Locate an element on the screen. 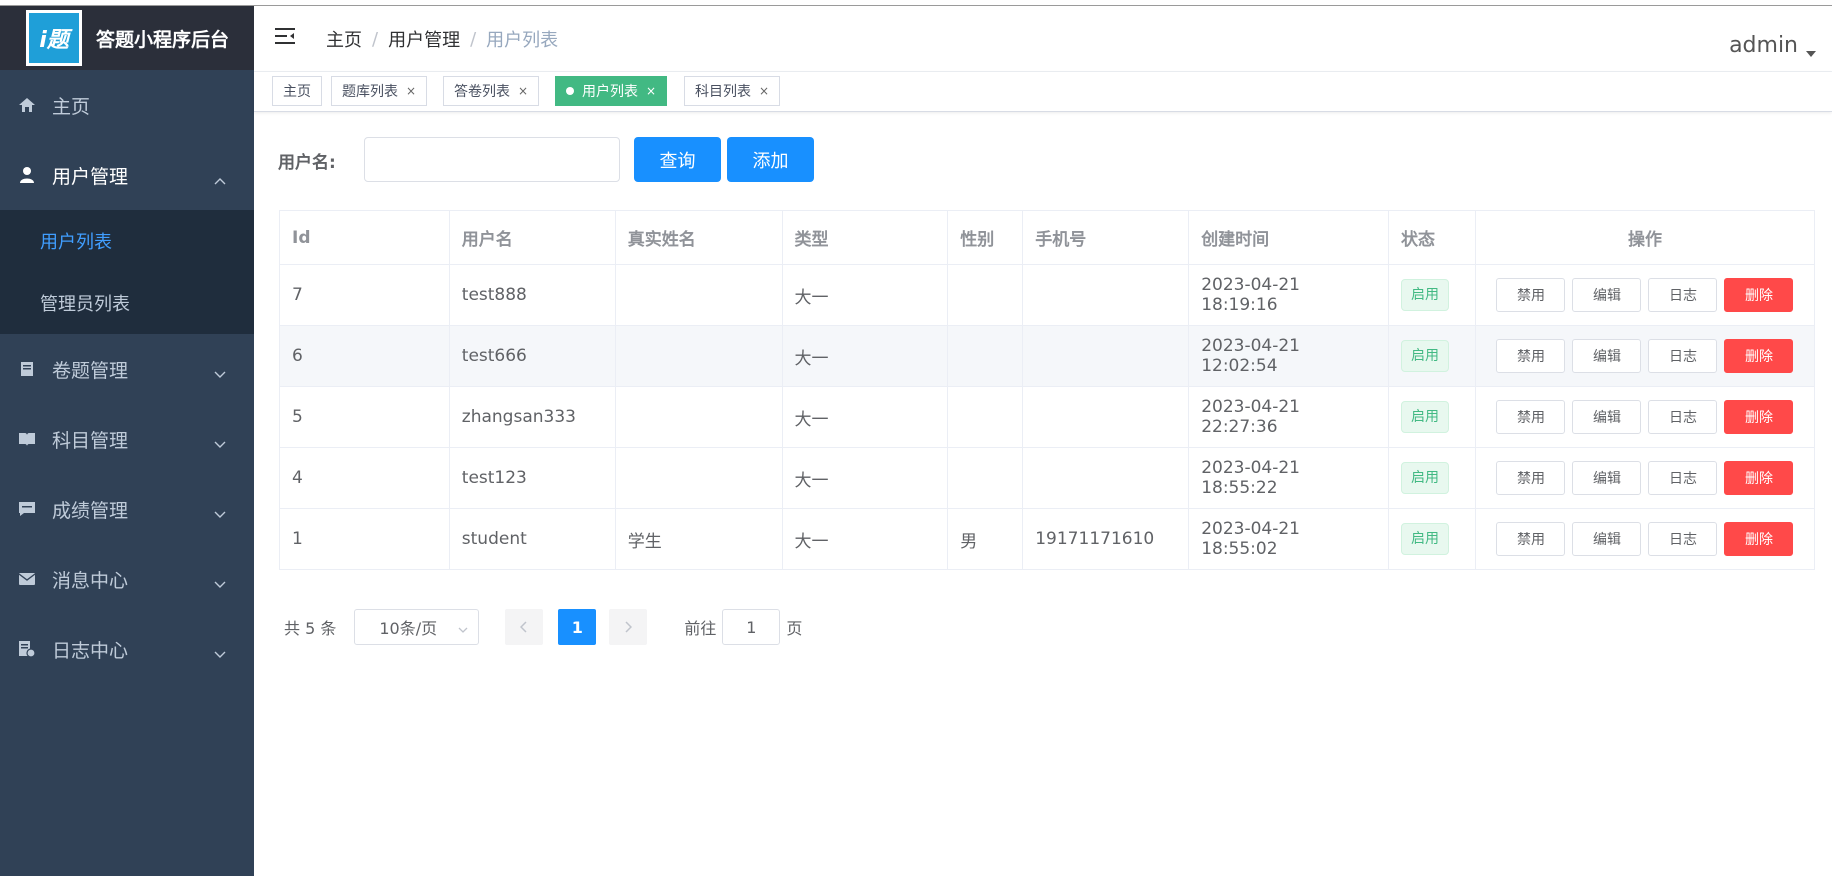 The width and height of the screenshot is (1832, 876). cell-id: 6 is located at coordinates (364, 356).